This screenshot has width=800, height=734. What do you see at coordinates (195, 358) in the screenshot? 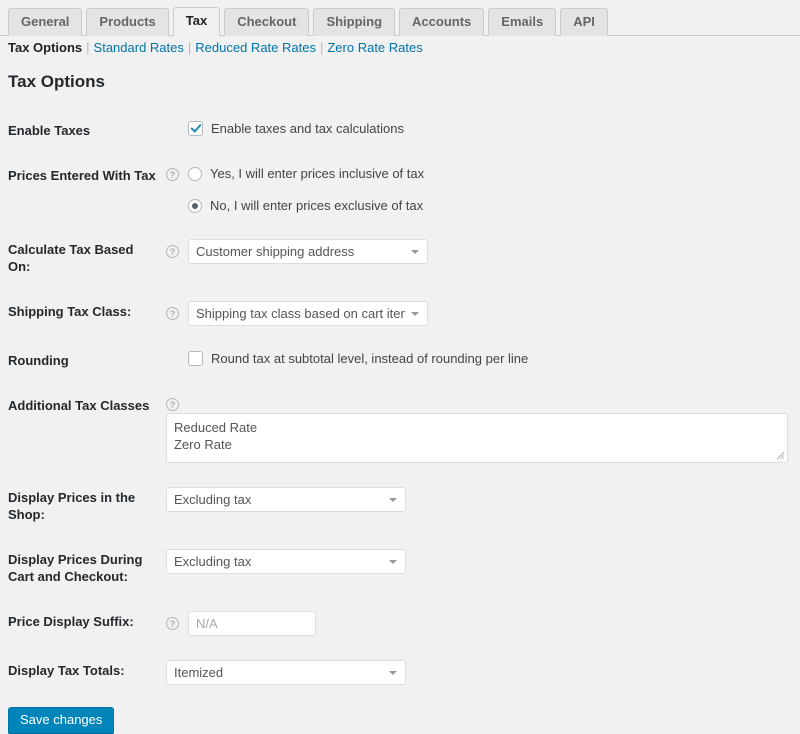
I see `rounding-checkbox` at bounding box center [195, 358].